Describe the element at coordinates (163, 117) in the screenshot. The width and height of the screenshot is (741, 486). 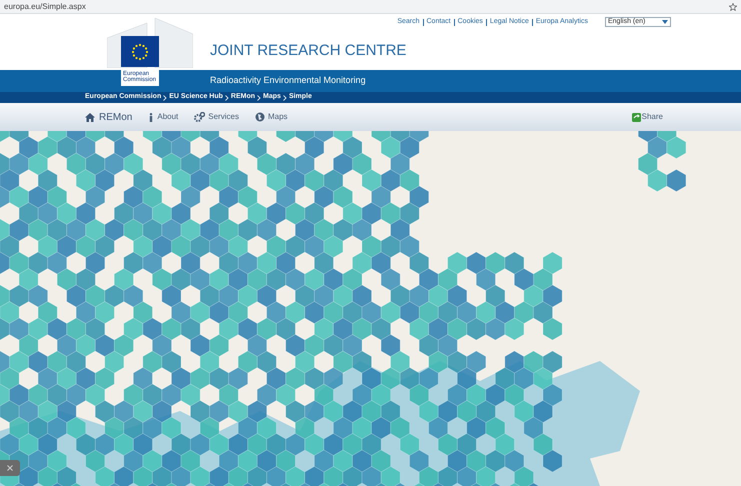
I see `nav-link: About` at that location.